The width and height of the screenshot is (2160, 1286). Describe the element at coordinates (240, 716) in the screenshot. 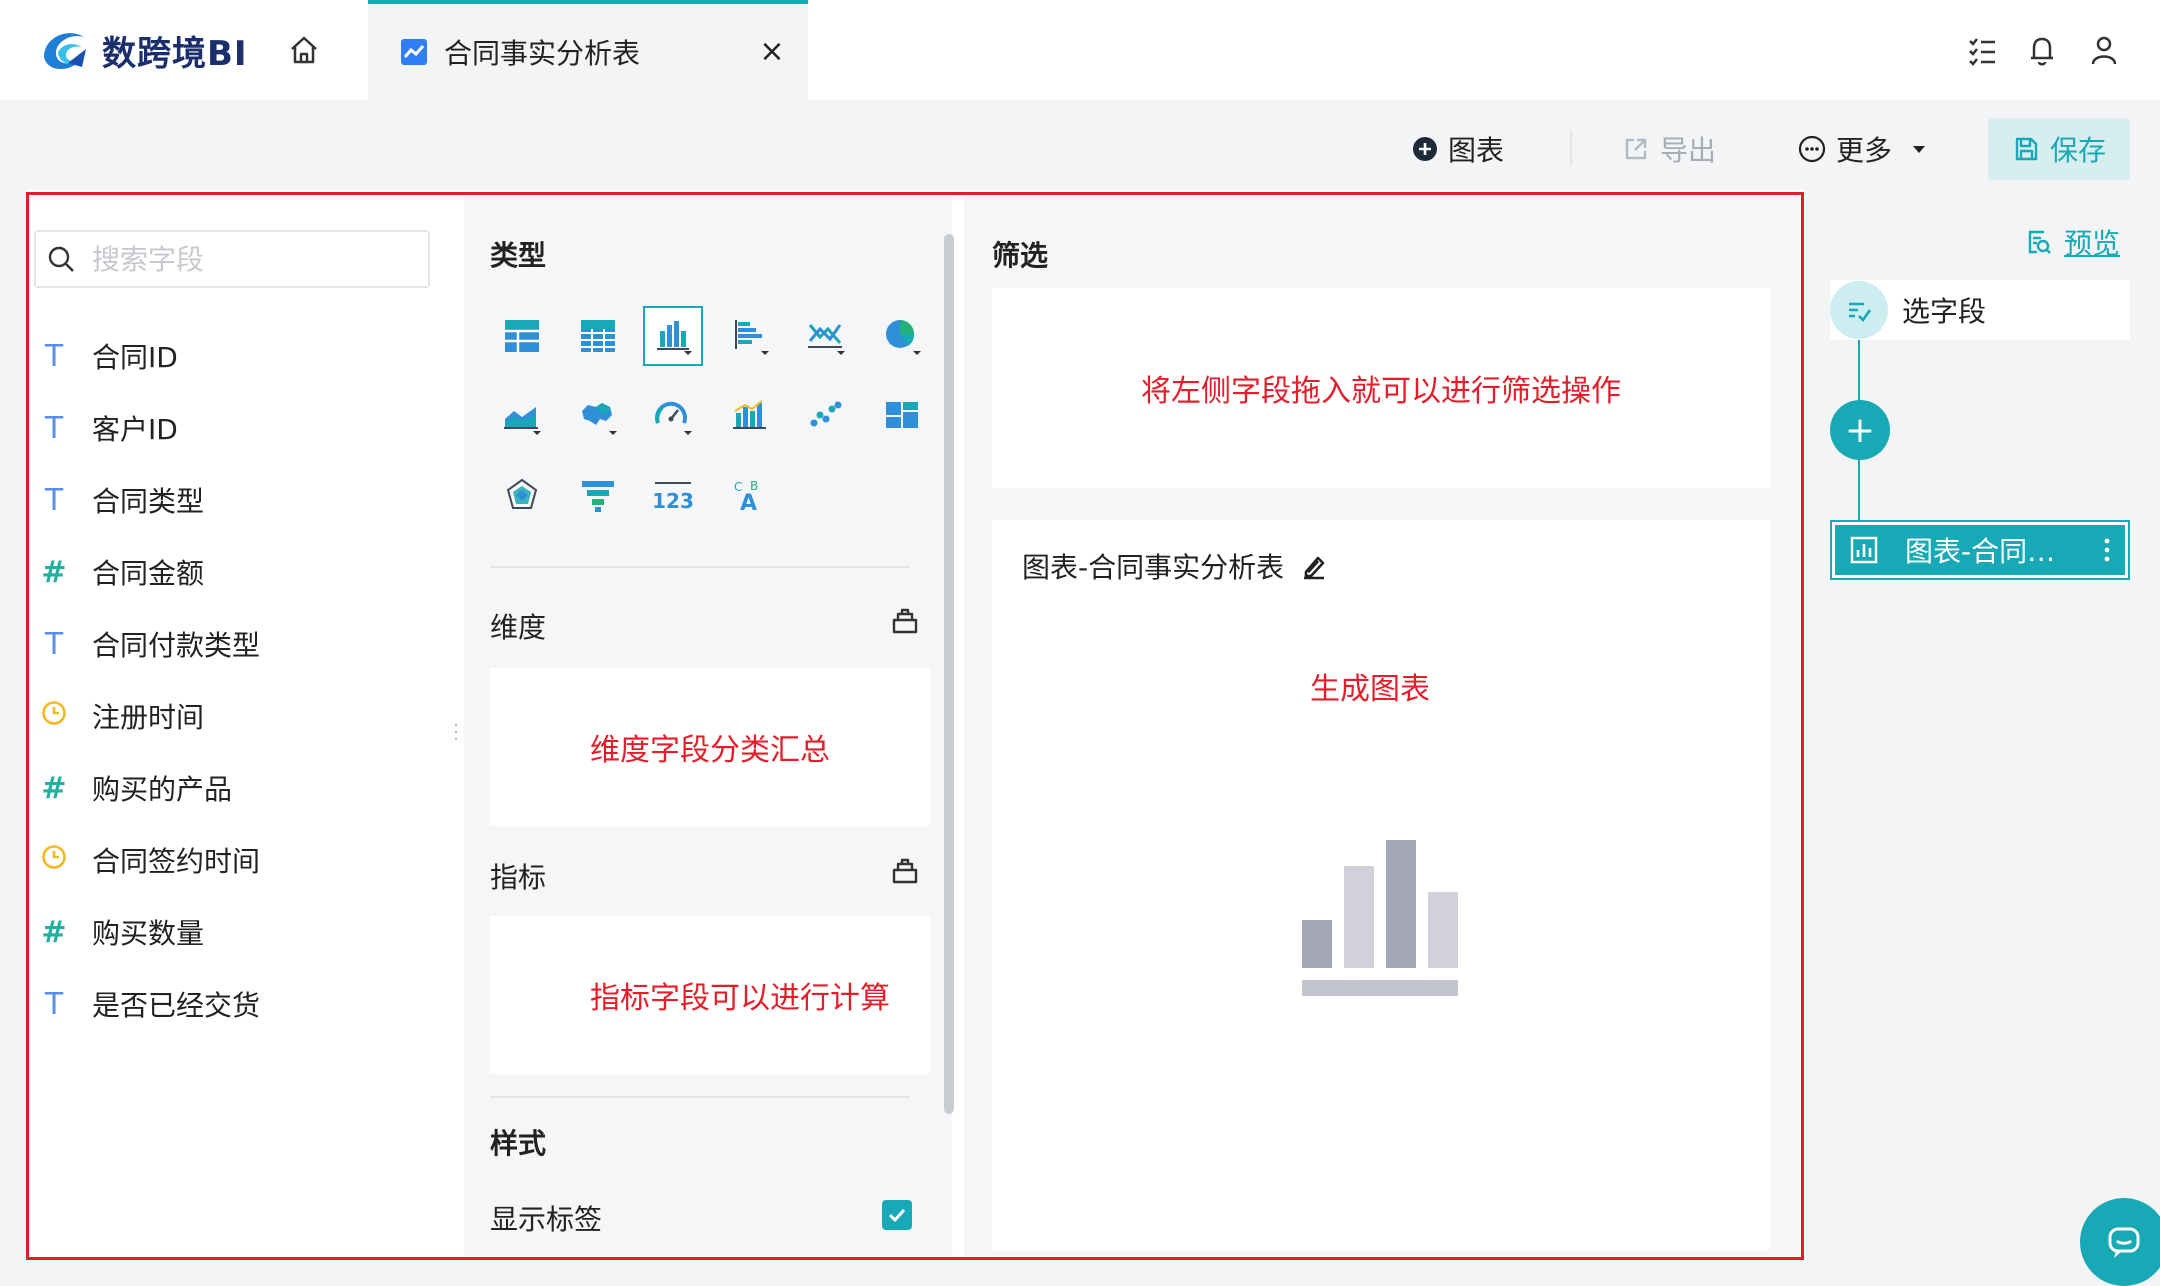

I see `field-item: 注册时间` at that location.